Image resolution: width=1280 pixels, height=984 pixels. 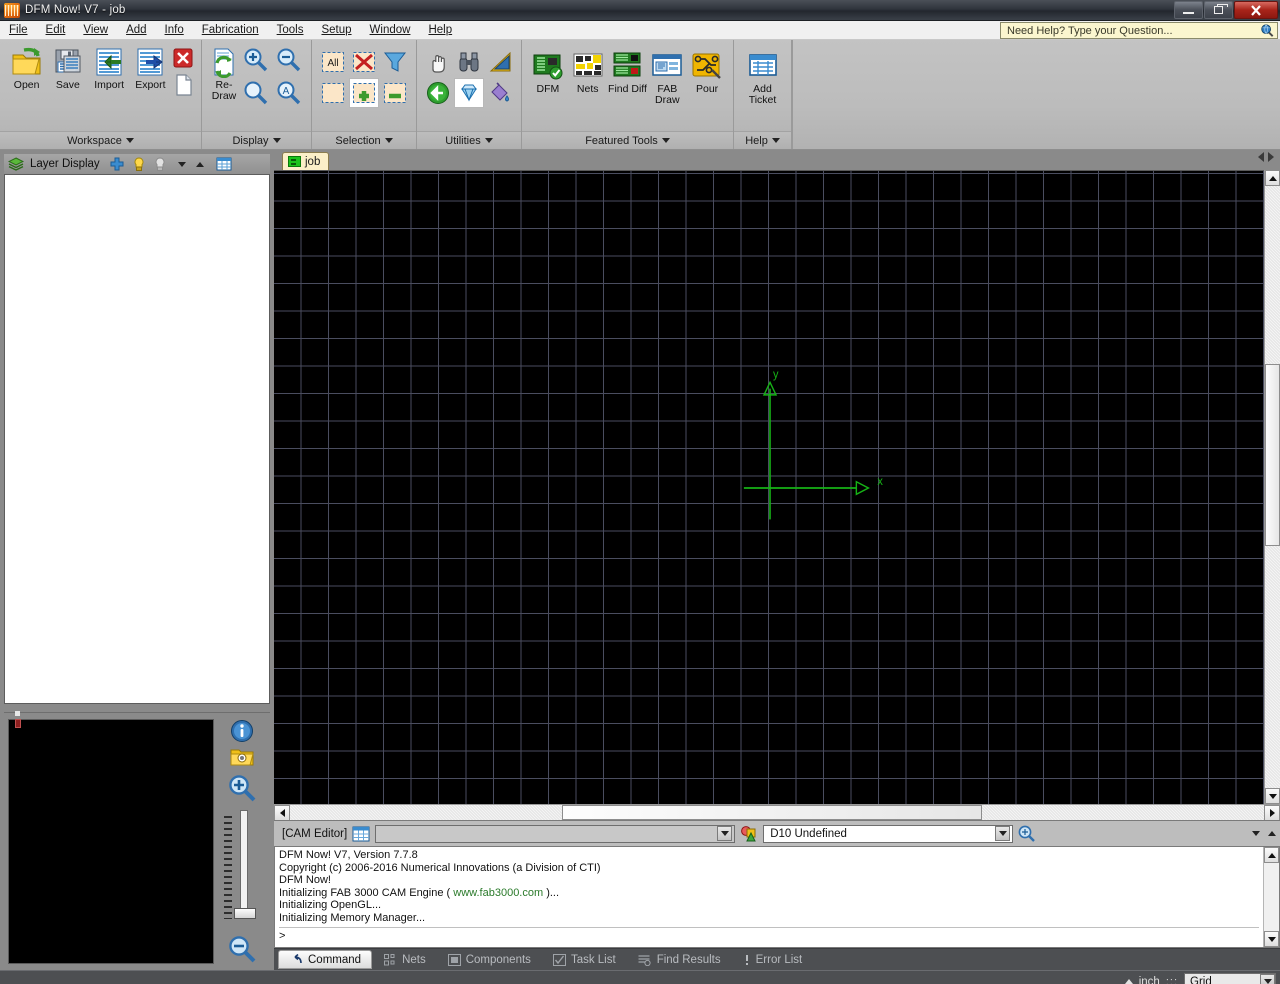 I want to click on info-icon, so click(x=242, y=731).